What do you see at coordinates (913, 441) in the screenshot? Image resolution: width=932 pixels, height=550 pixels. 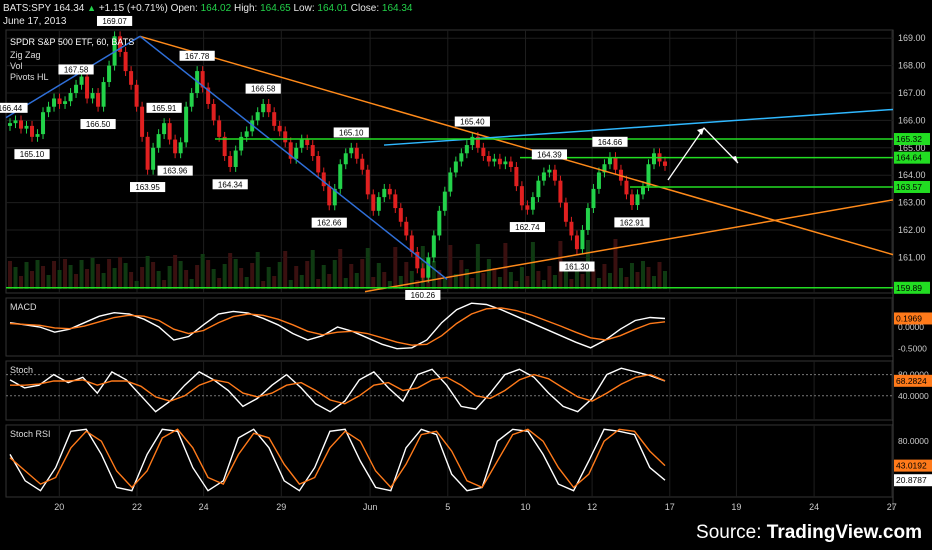 I see `y-tick-label: 80.0000` at bounding box center [913, 441].